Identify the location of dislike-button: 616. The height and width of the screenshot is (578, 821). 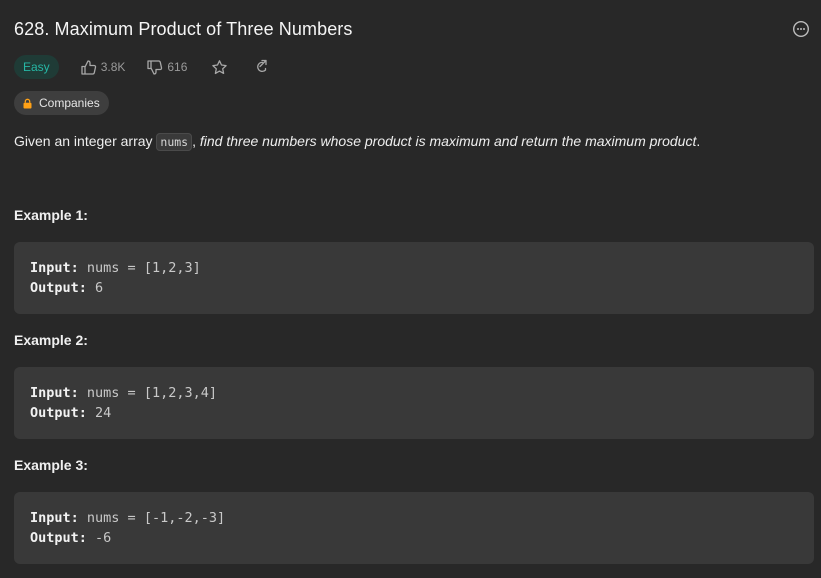
(166, 67).